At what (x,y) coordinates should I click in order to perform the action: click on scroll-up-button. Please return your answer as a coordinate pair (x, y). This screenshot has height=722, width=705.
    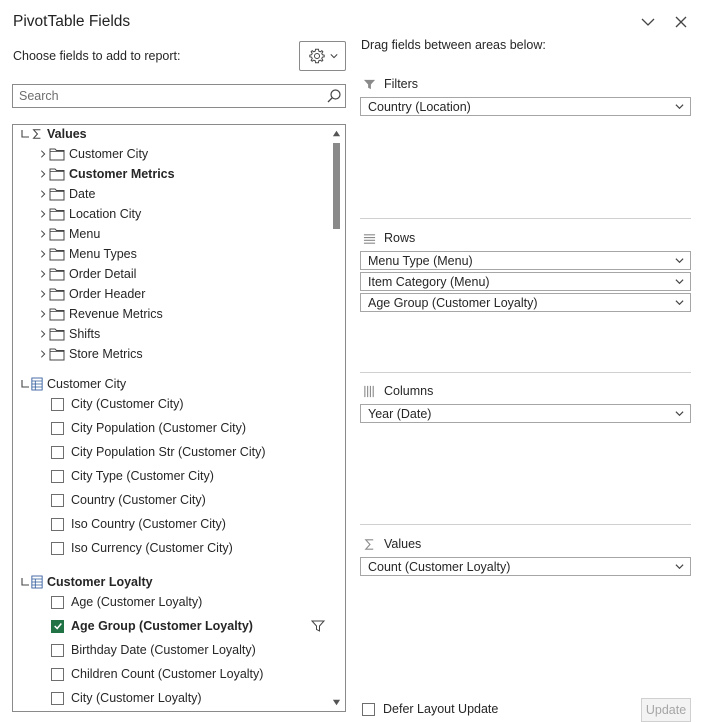
    Looking at the image, I should click on (336, 133).